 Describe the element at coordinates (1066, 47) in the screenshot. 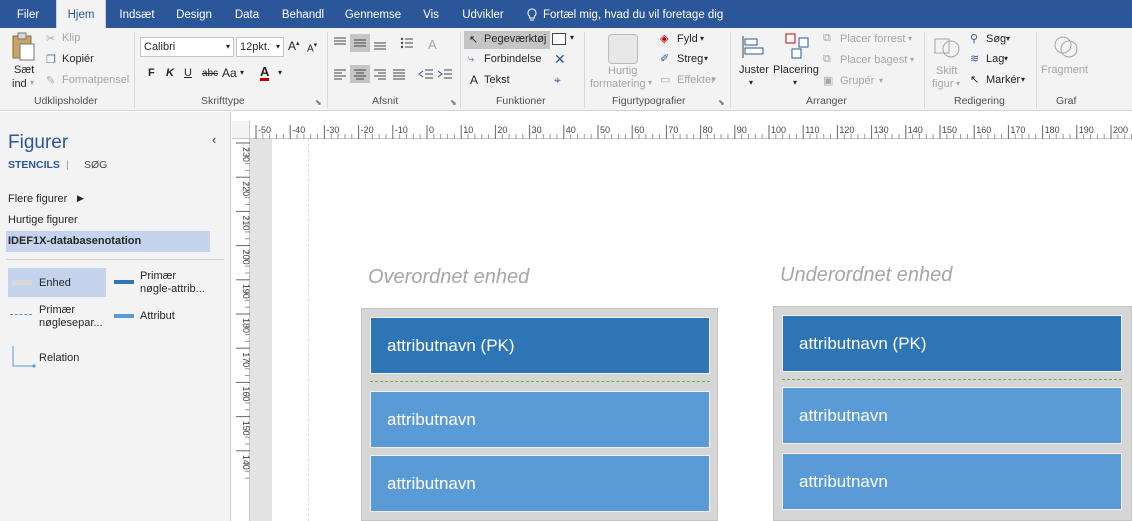

I see `fragment-icon` at that location.